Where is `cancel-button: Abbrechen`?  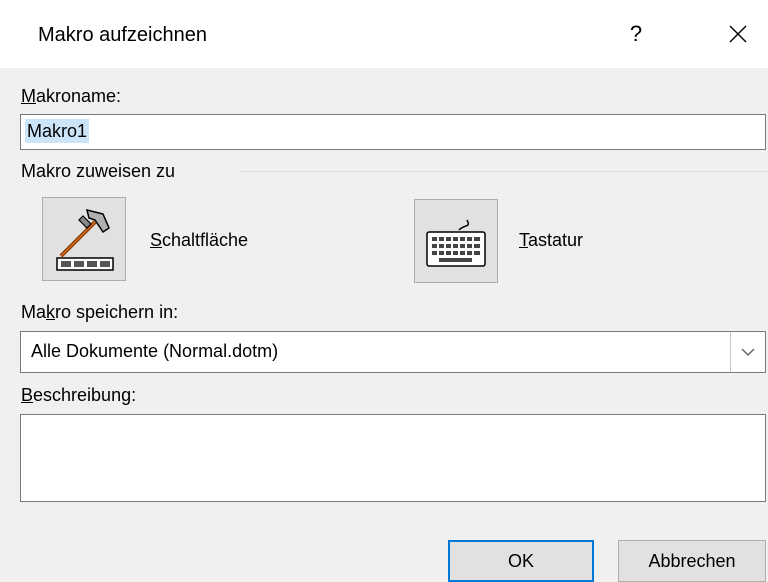
cancel-button: Abbrechen is located at coordinates (692, 561).